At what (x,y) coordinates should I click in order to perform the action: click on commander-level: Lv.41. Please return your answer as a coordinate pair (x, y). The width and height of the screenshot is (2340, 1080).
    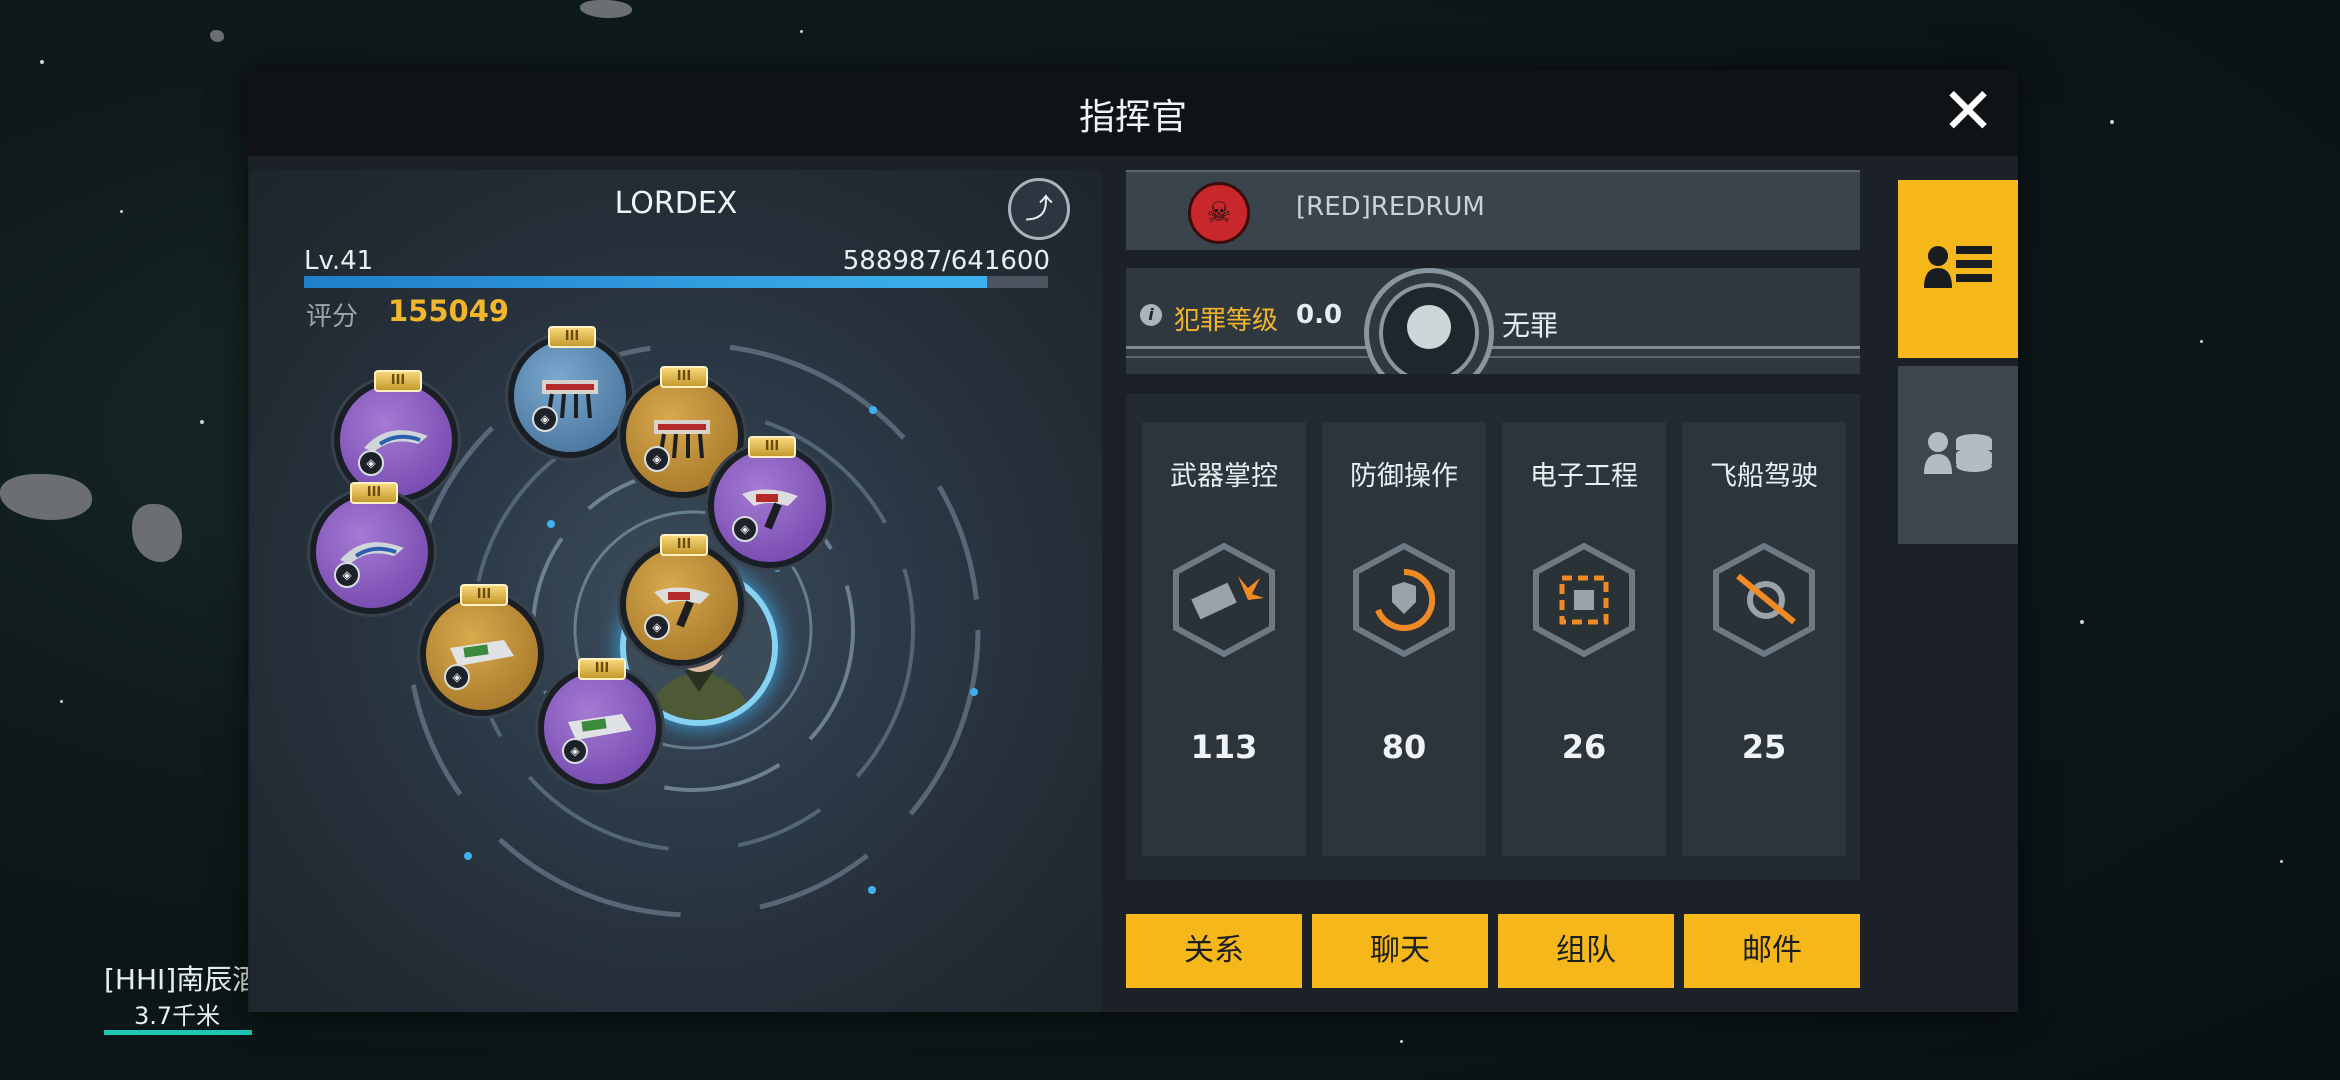
    Looking at the image, I should click on (339, 261).